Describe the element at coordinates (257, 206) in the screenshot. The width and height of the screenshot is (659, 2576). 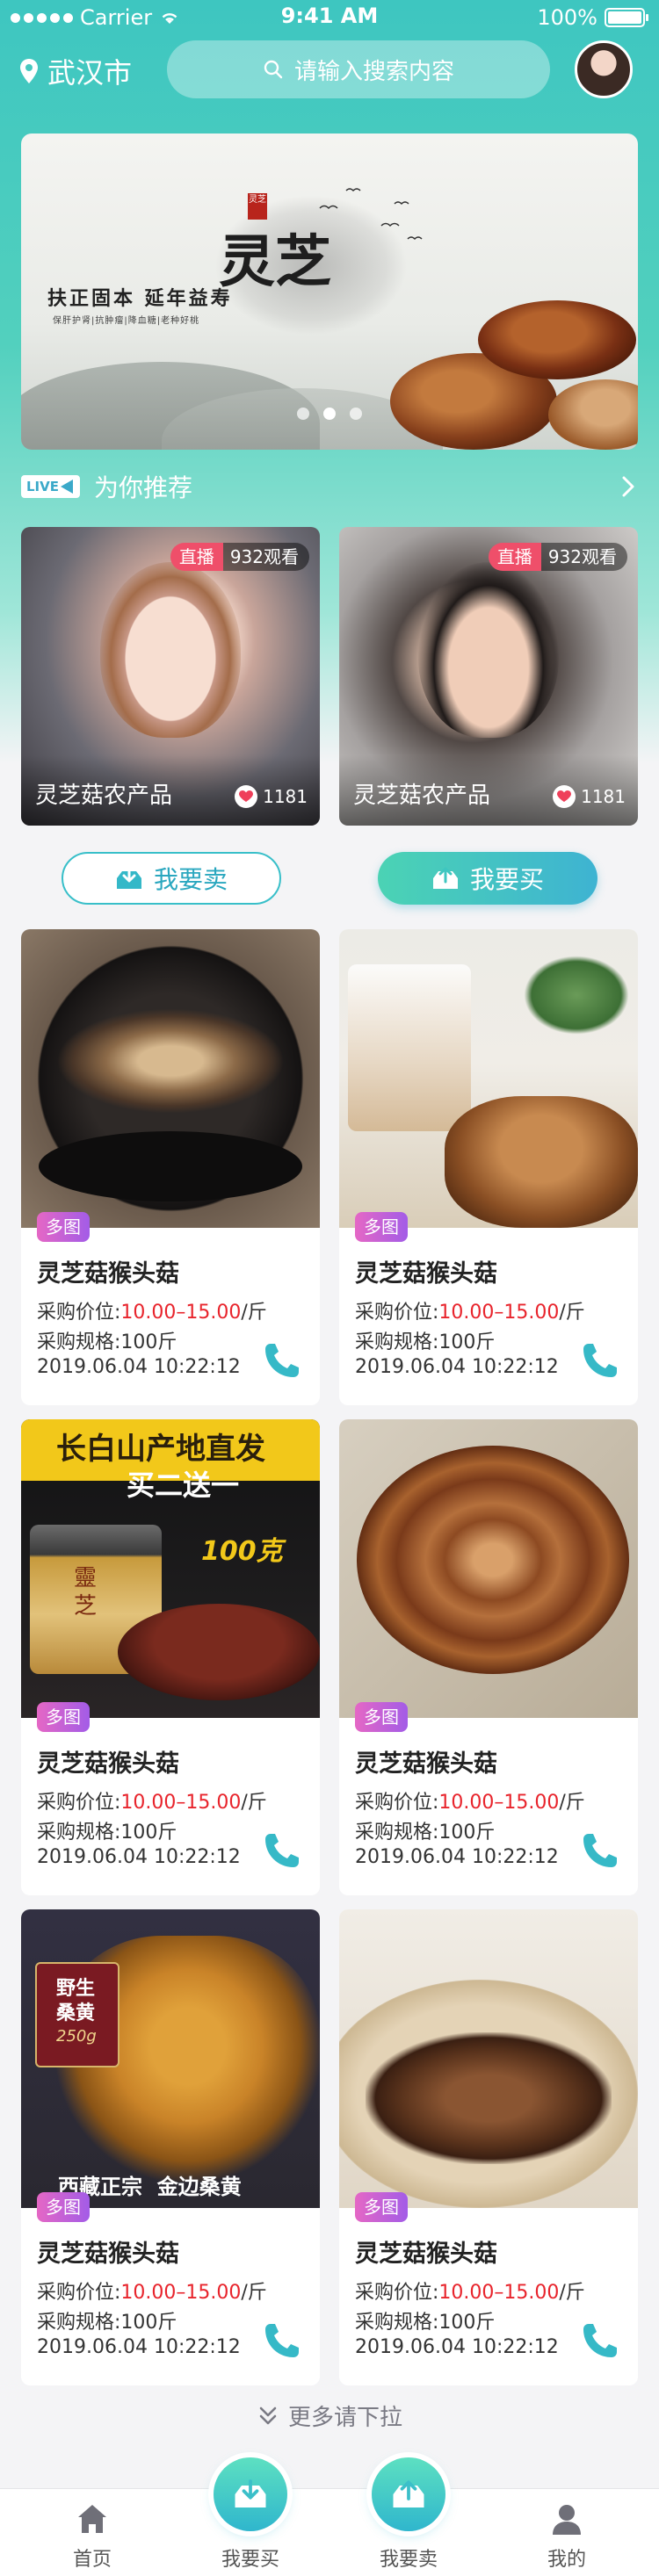
I see `banner-seal: 灵芝` at that location.